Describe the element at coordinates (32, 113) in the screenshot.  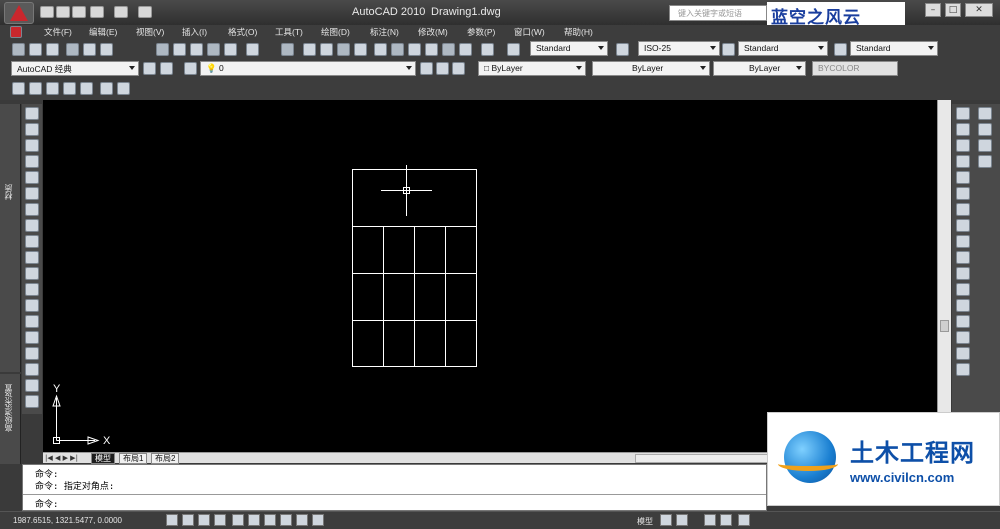
I see `line-icon` at that location.